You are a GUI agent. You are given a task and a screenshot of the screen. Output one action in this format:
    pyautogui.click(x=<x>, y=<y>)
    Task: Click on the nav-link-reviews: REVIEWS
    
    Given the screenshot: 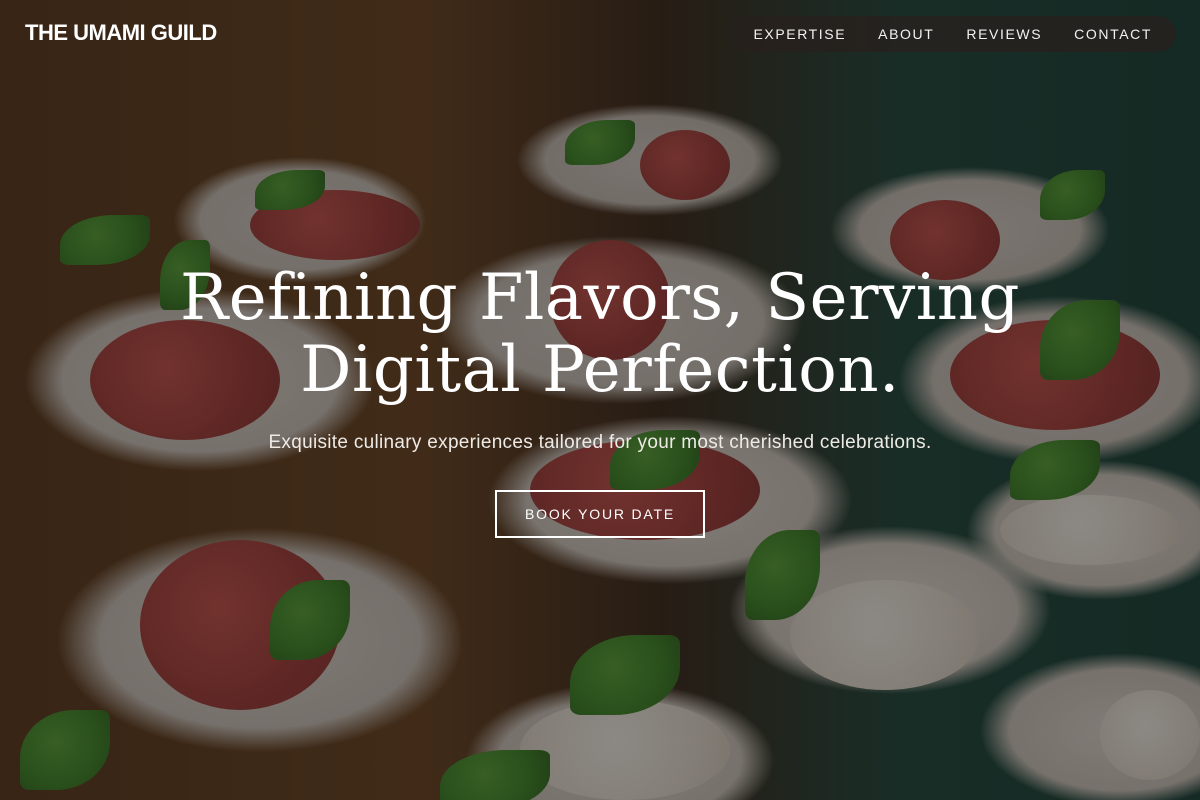 What is the action you would take?
    pyautogui.click(x=1004, y=34)
    